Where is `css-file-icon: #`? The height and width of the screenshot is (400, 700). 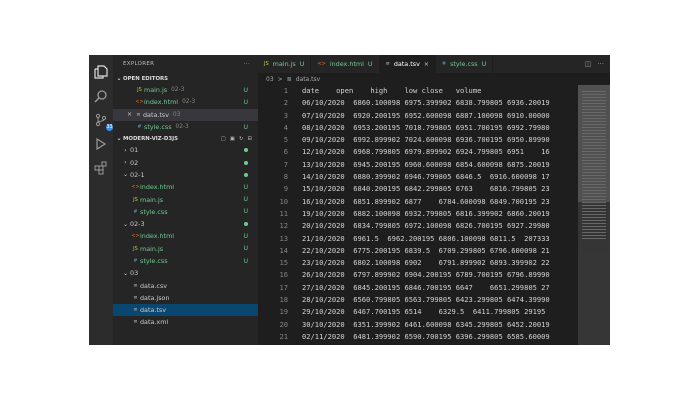 css-file-icon: # is located at coordinates (135, 261).